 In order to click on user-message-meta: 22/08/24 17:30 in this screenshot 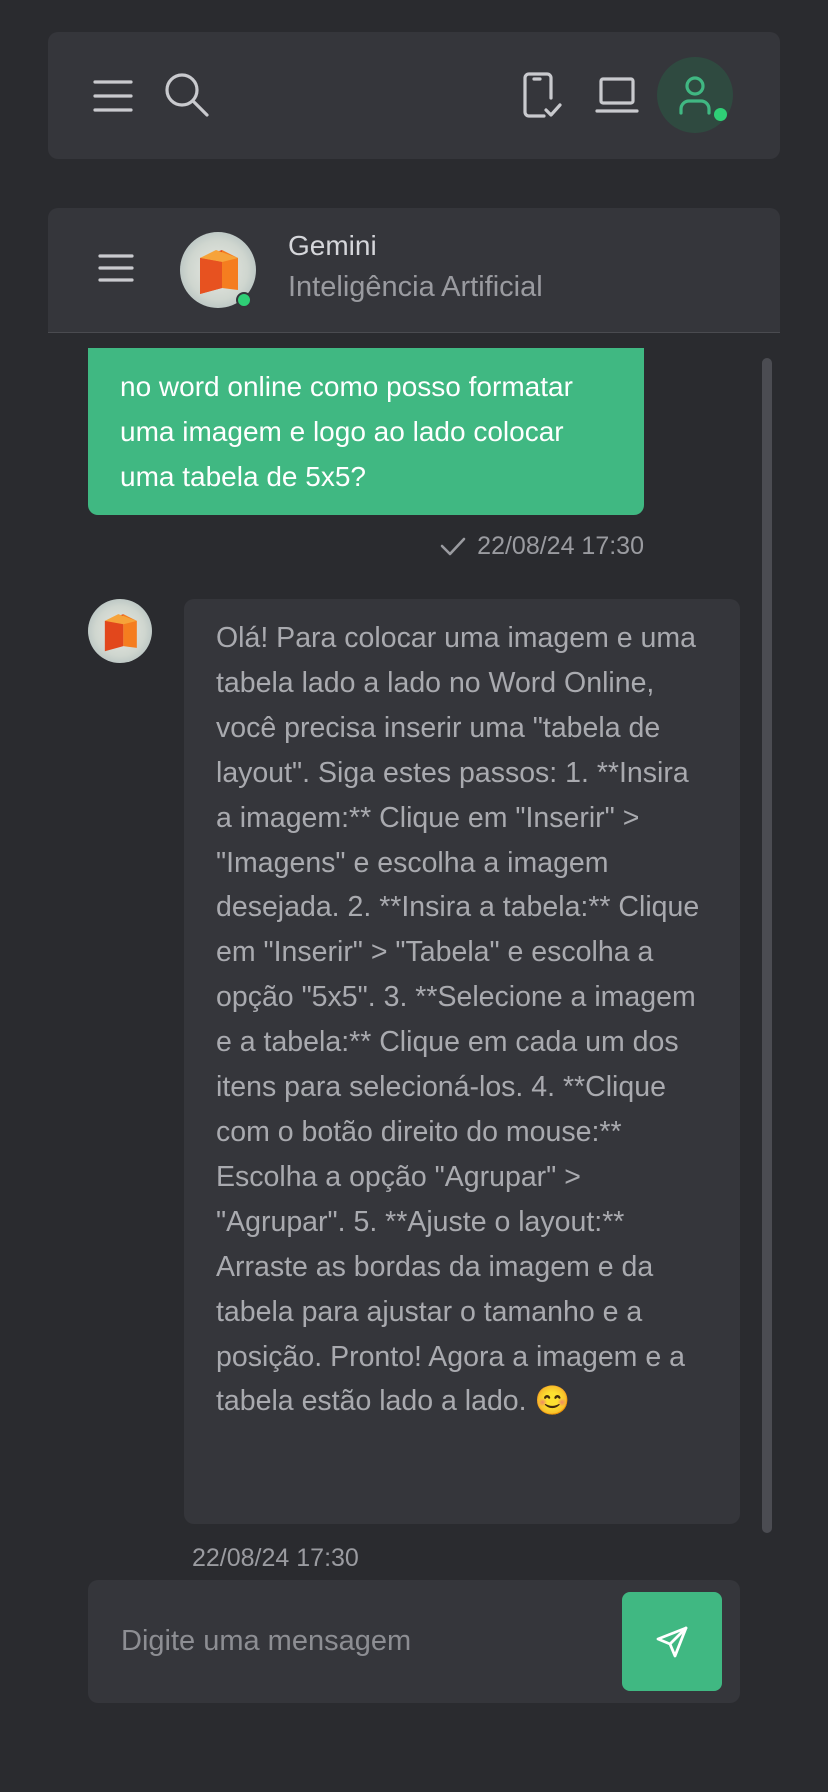, I will do `click(531, 546)`.